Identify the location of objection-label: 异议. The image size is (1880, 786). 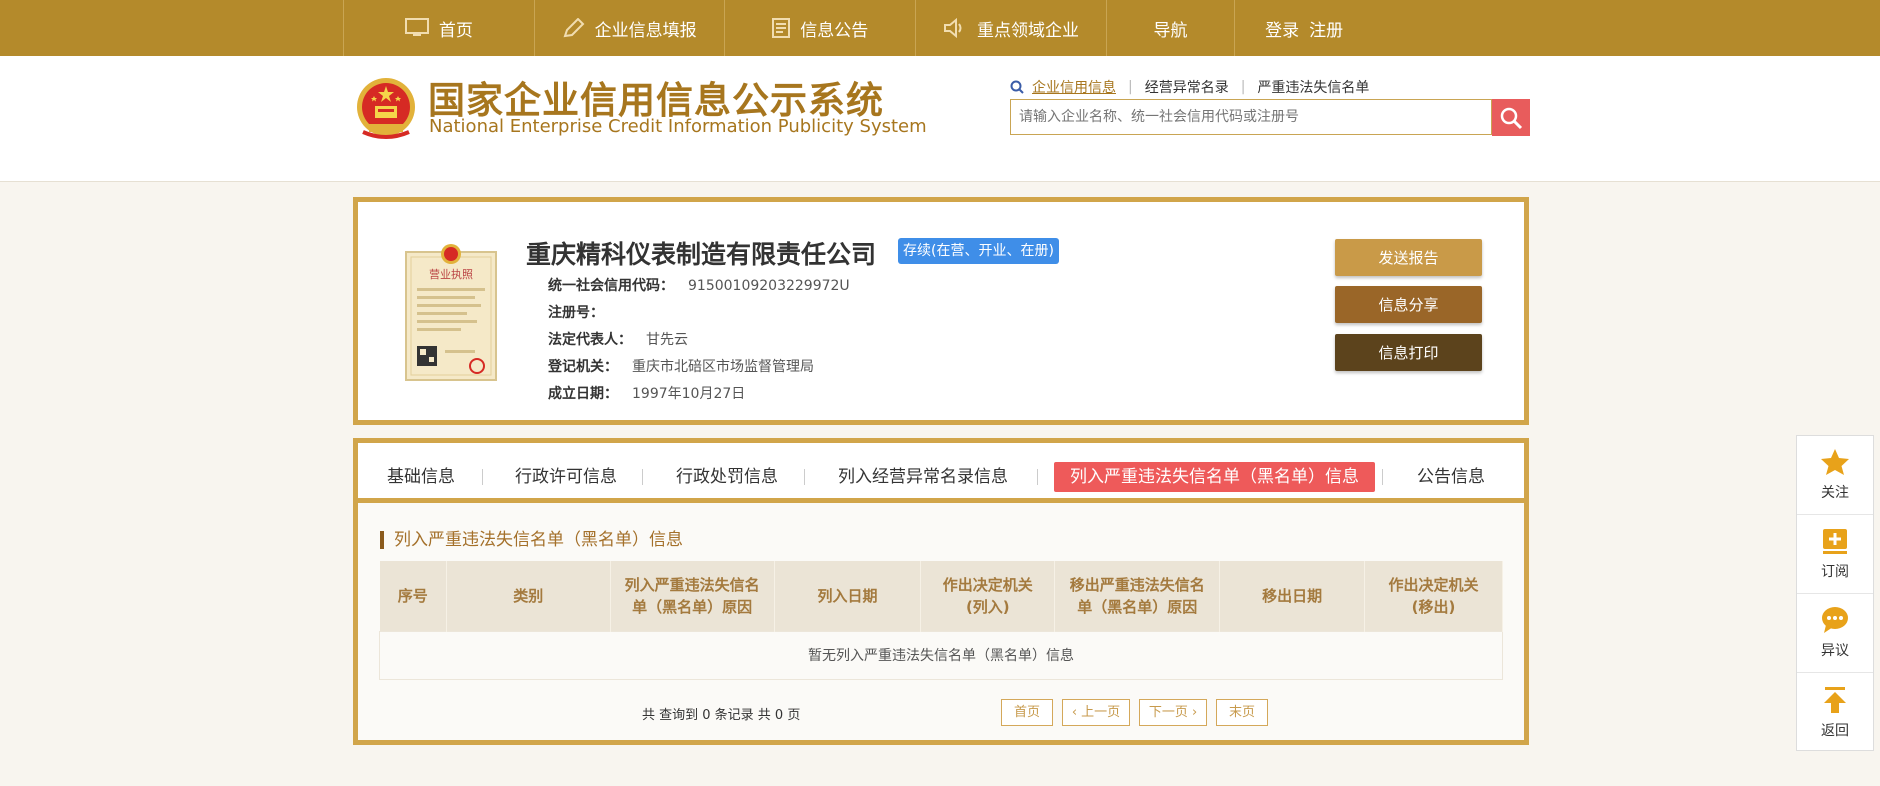
(1835, 651).